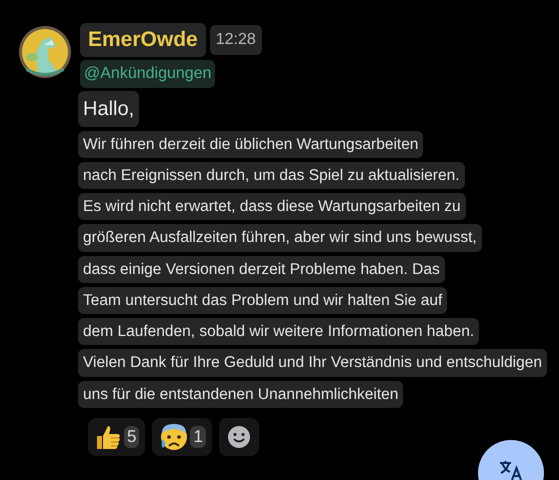 The width and height of the screenshot is (559, 480). I want to click on timestamp: 12:28, so click(236, 39).